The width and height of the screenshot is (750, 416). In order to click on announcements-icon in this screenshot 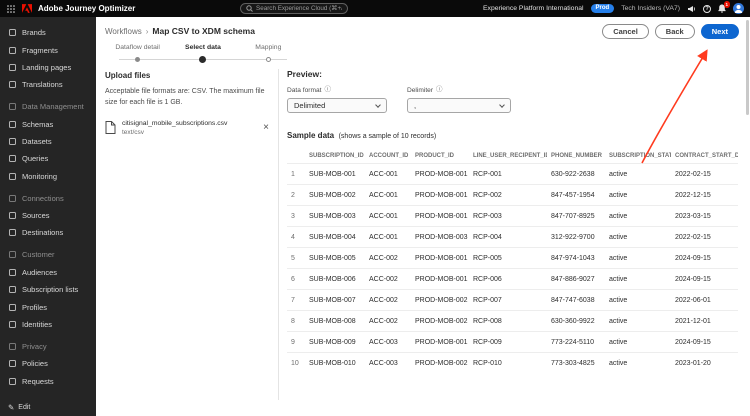, I will do `click(691, 9)`.